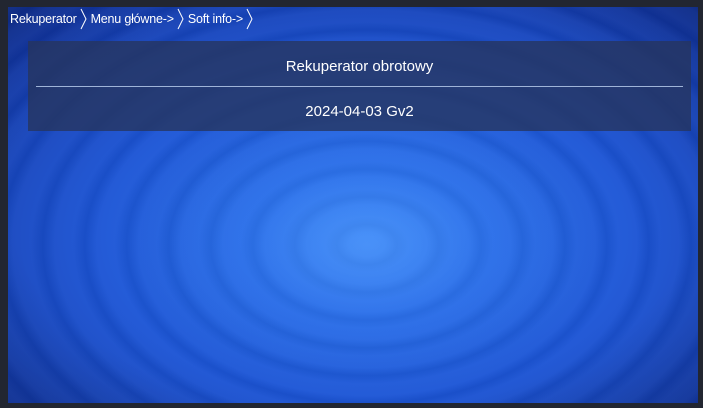 The image size is (703, 408). I want to click on breadcrumb-item-rekuperator: Rekuperator, so click(48, 19).